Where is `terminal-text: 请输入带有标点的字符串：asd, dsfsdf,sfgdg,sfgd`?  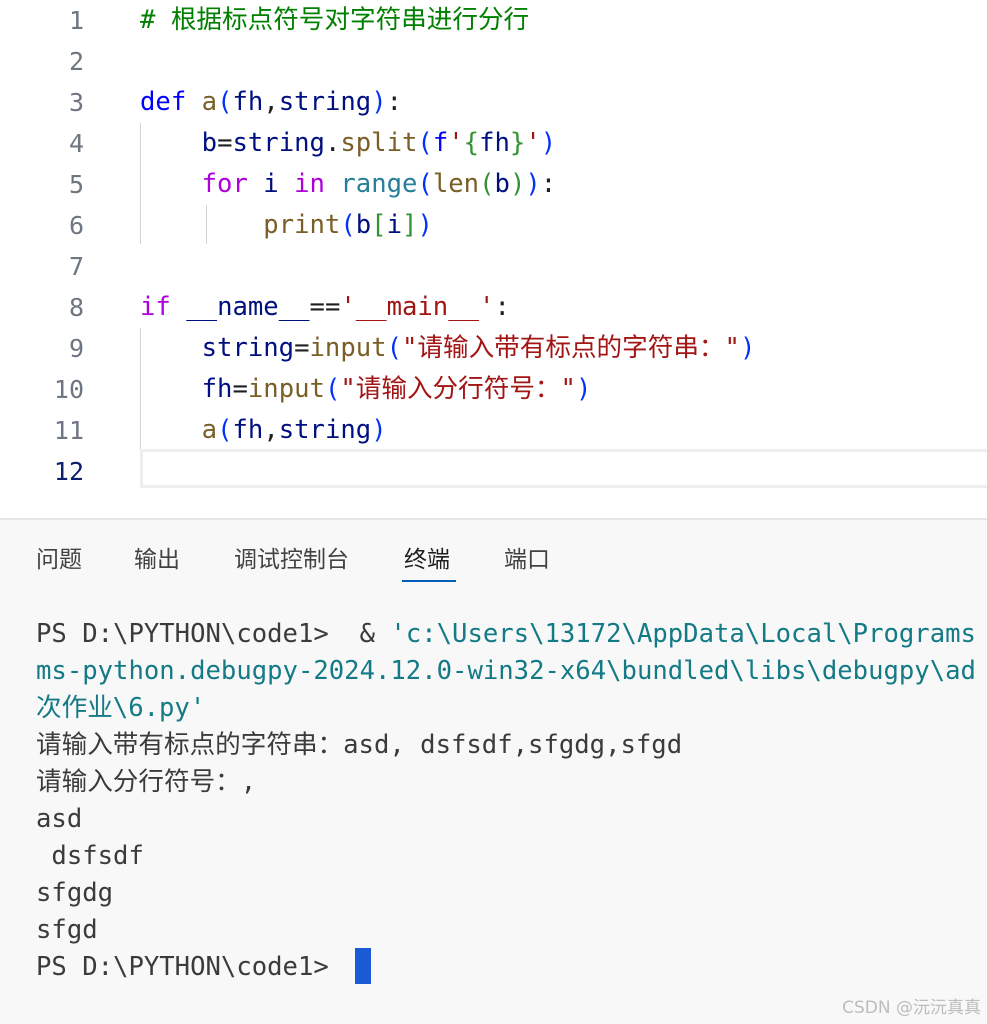 terminal-text: 请输入带有标点的字符串：asd, dsfsdf,sfgdg,sfgd is located at coordinates (359, 745).